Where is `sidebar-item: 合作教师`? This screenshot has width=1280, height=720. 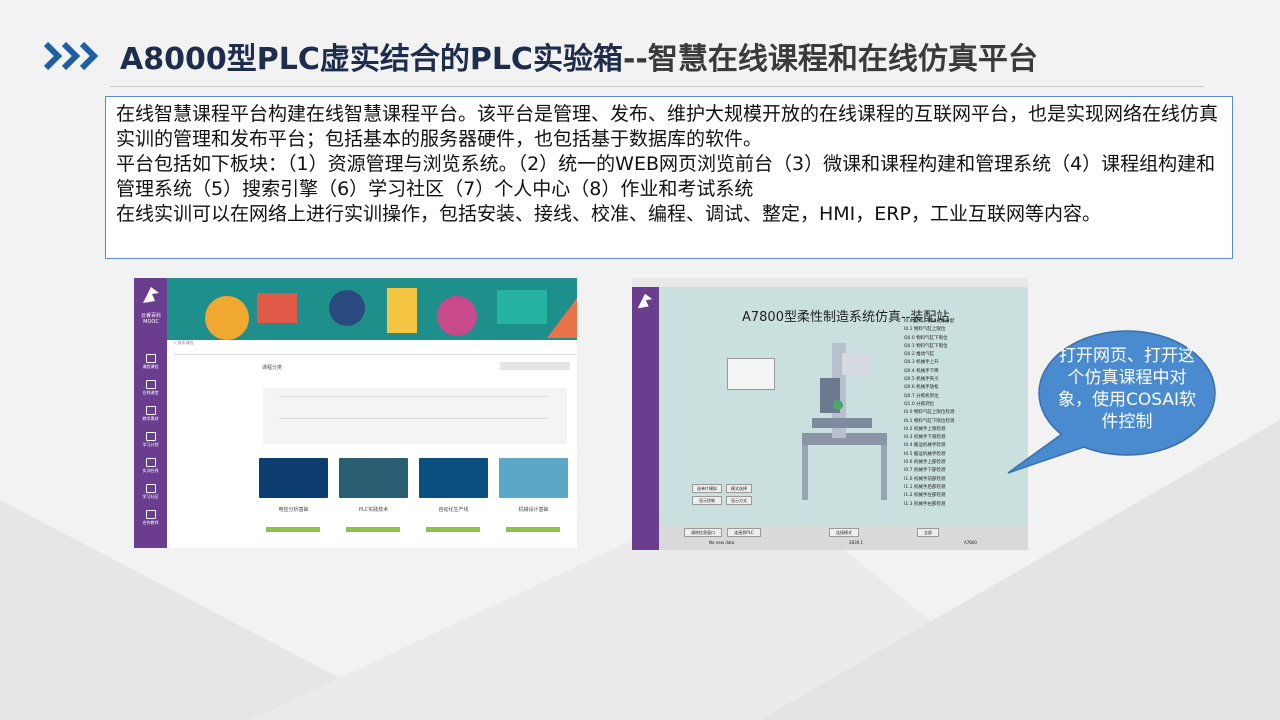
sidebar-item: 合作教师 is located at coordinates (150, 518).